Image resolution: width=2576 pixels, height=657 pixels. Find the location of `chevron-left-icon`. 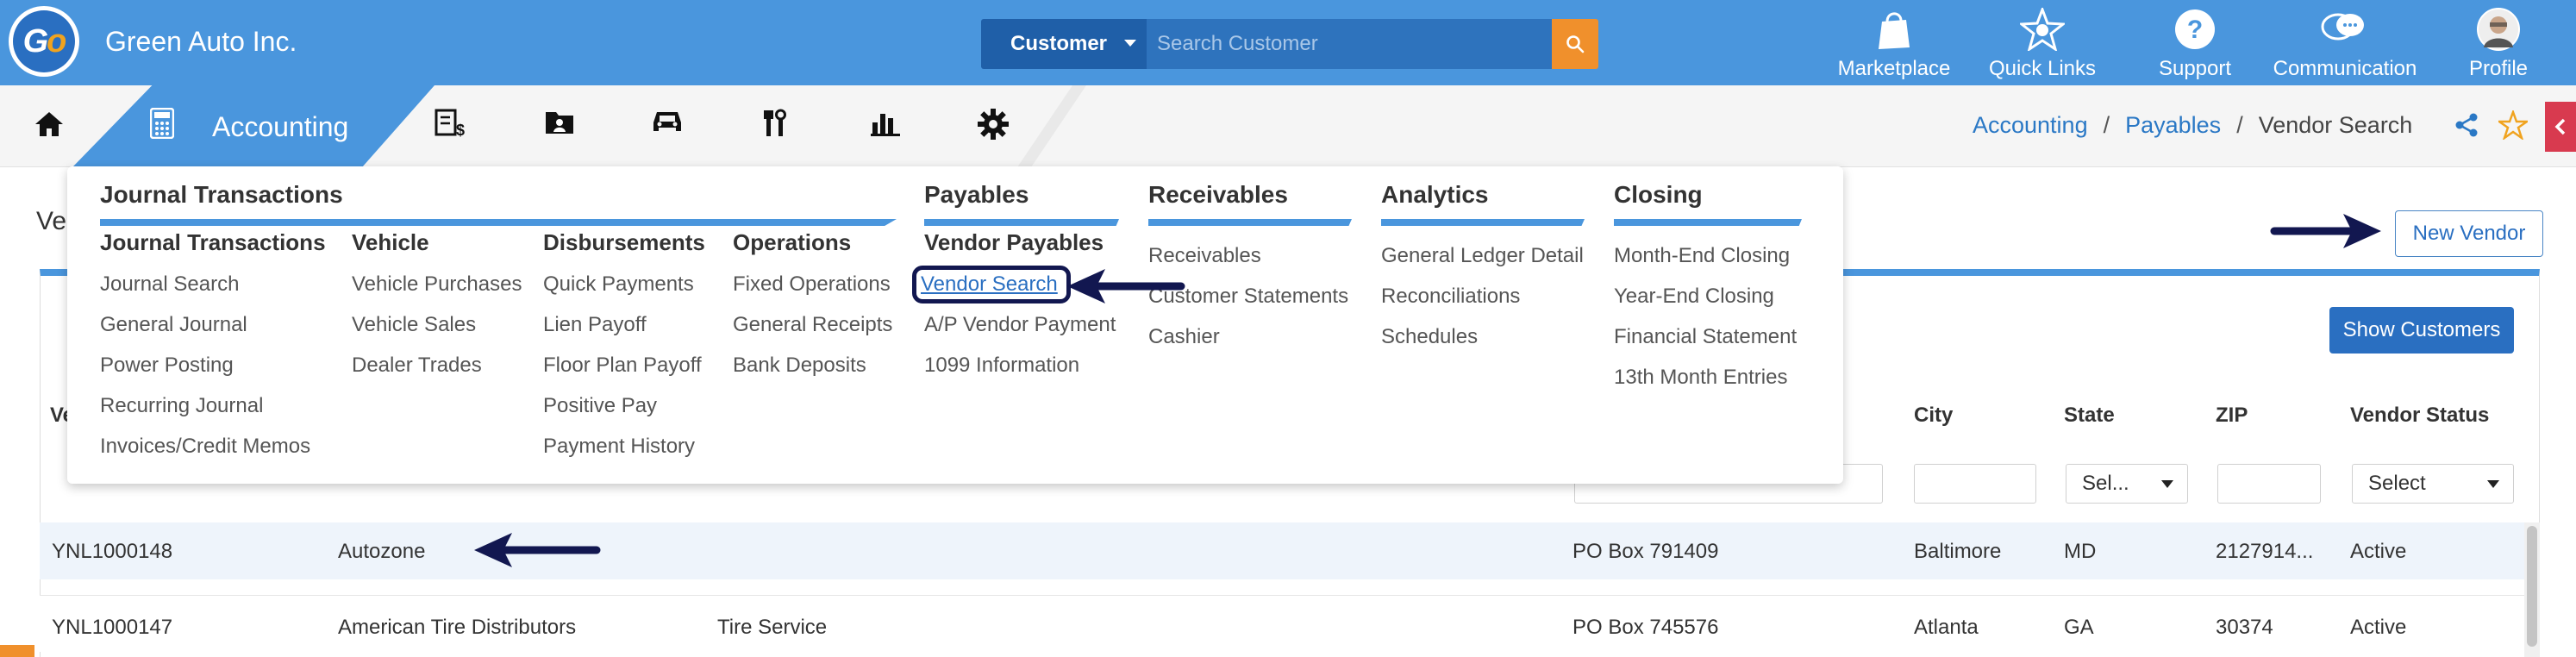

chevron-left-icon is located at coordinates (2560, 126).